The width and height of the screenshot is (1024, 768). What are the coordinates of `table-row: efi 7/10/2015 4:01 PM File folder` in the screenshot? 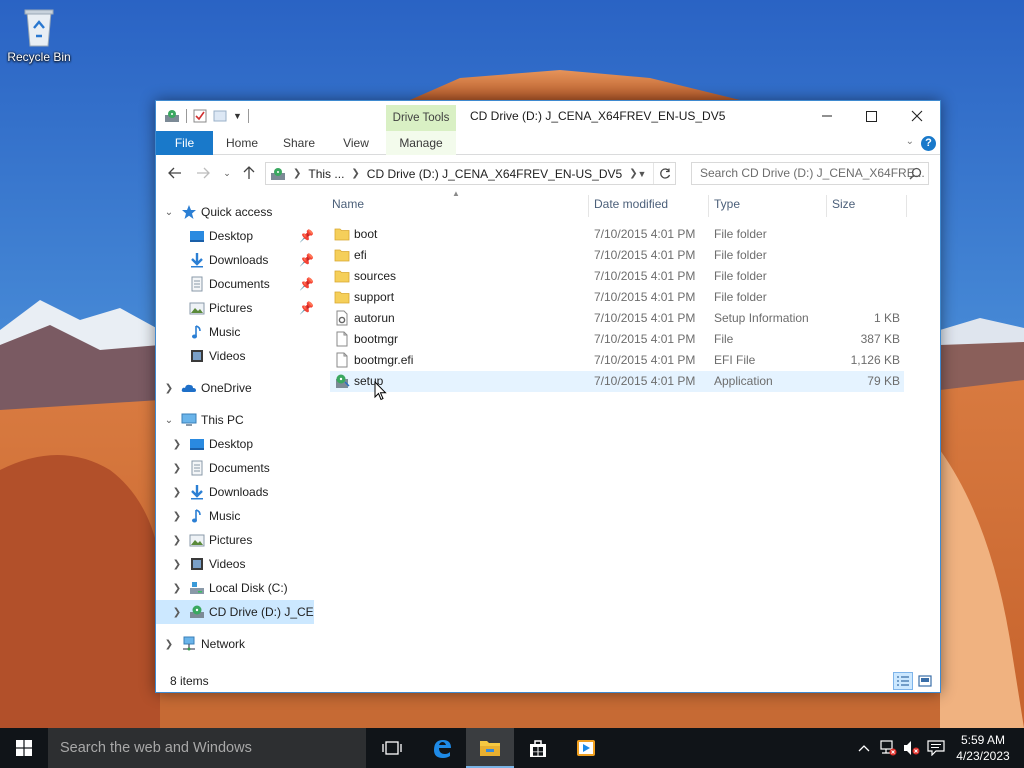 It's located at (617, 255).